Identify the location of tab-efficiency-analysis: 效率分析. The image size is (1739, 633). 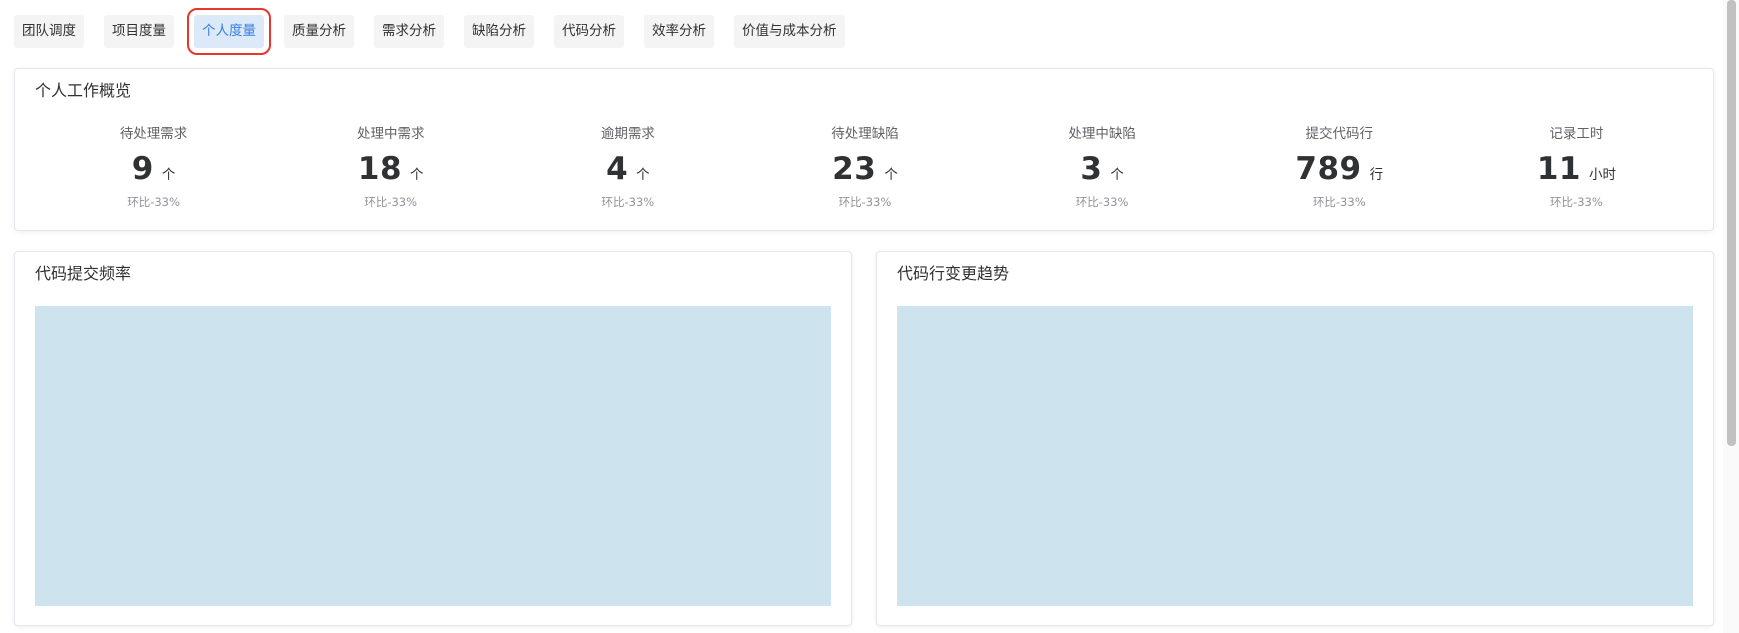
(679, 31).